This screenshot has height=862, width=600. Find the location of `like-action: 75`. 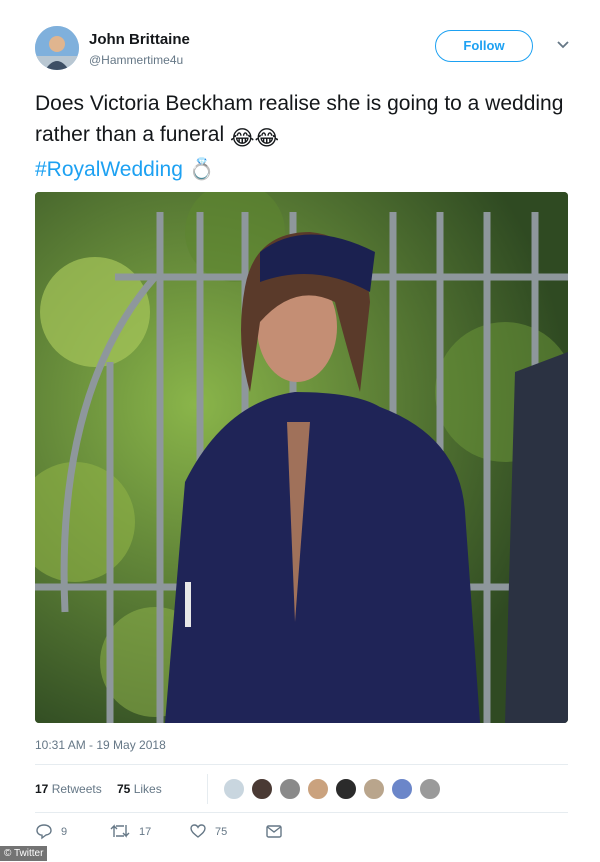

like-action: 75 is located at coordinates (208, 832).